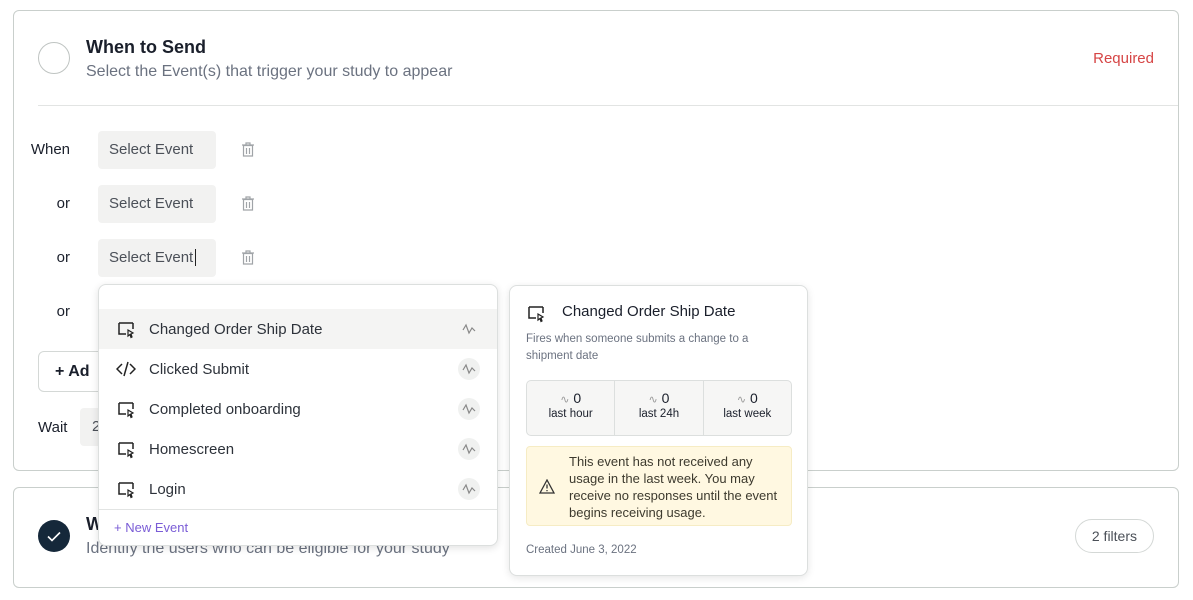  Describe the element at coordinates (298, 489) in the screenshot. I see `dropdown-item: Login` at that location.